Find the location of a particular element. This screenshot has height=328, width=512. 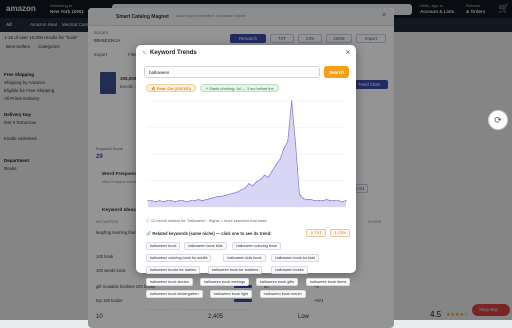

related-csv-button: ⇩ CSV is located at coordinates (340, 233).